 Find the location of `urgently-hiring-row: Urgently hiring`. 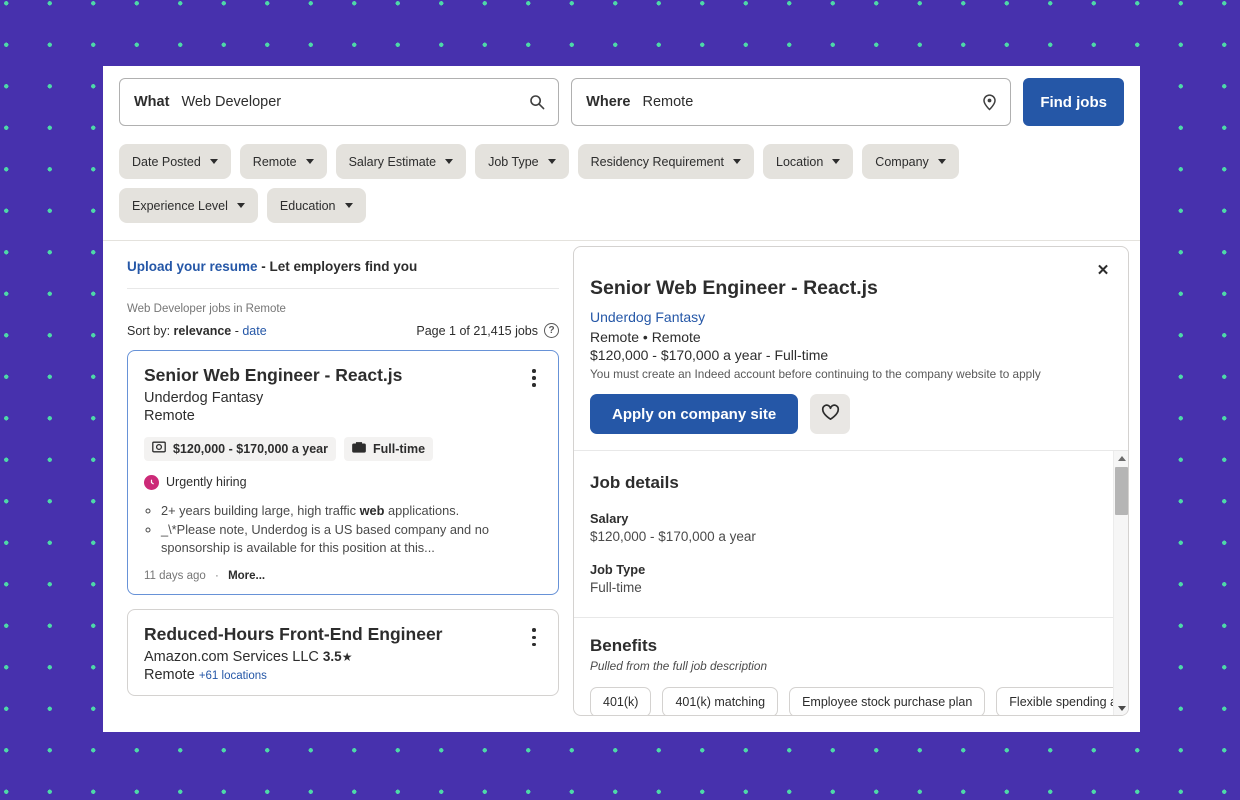

urgently-hiring-row: Urgently hiring is located at coordinates (343, 482).